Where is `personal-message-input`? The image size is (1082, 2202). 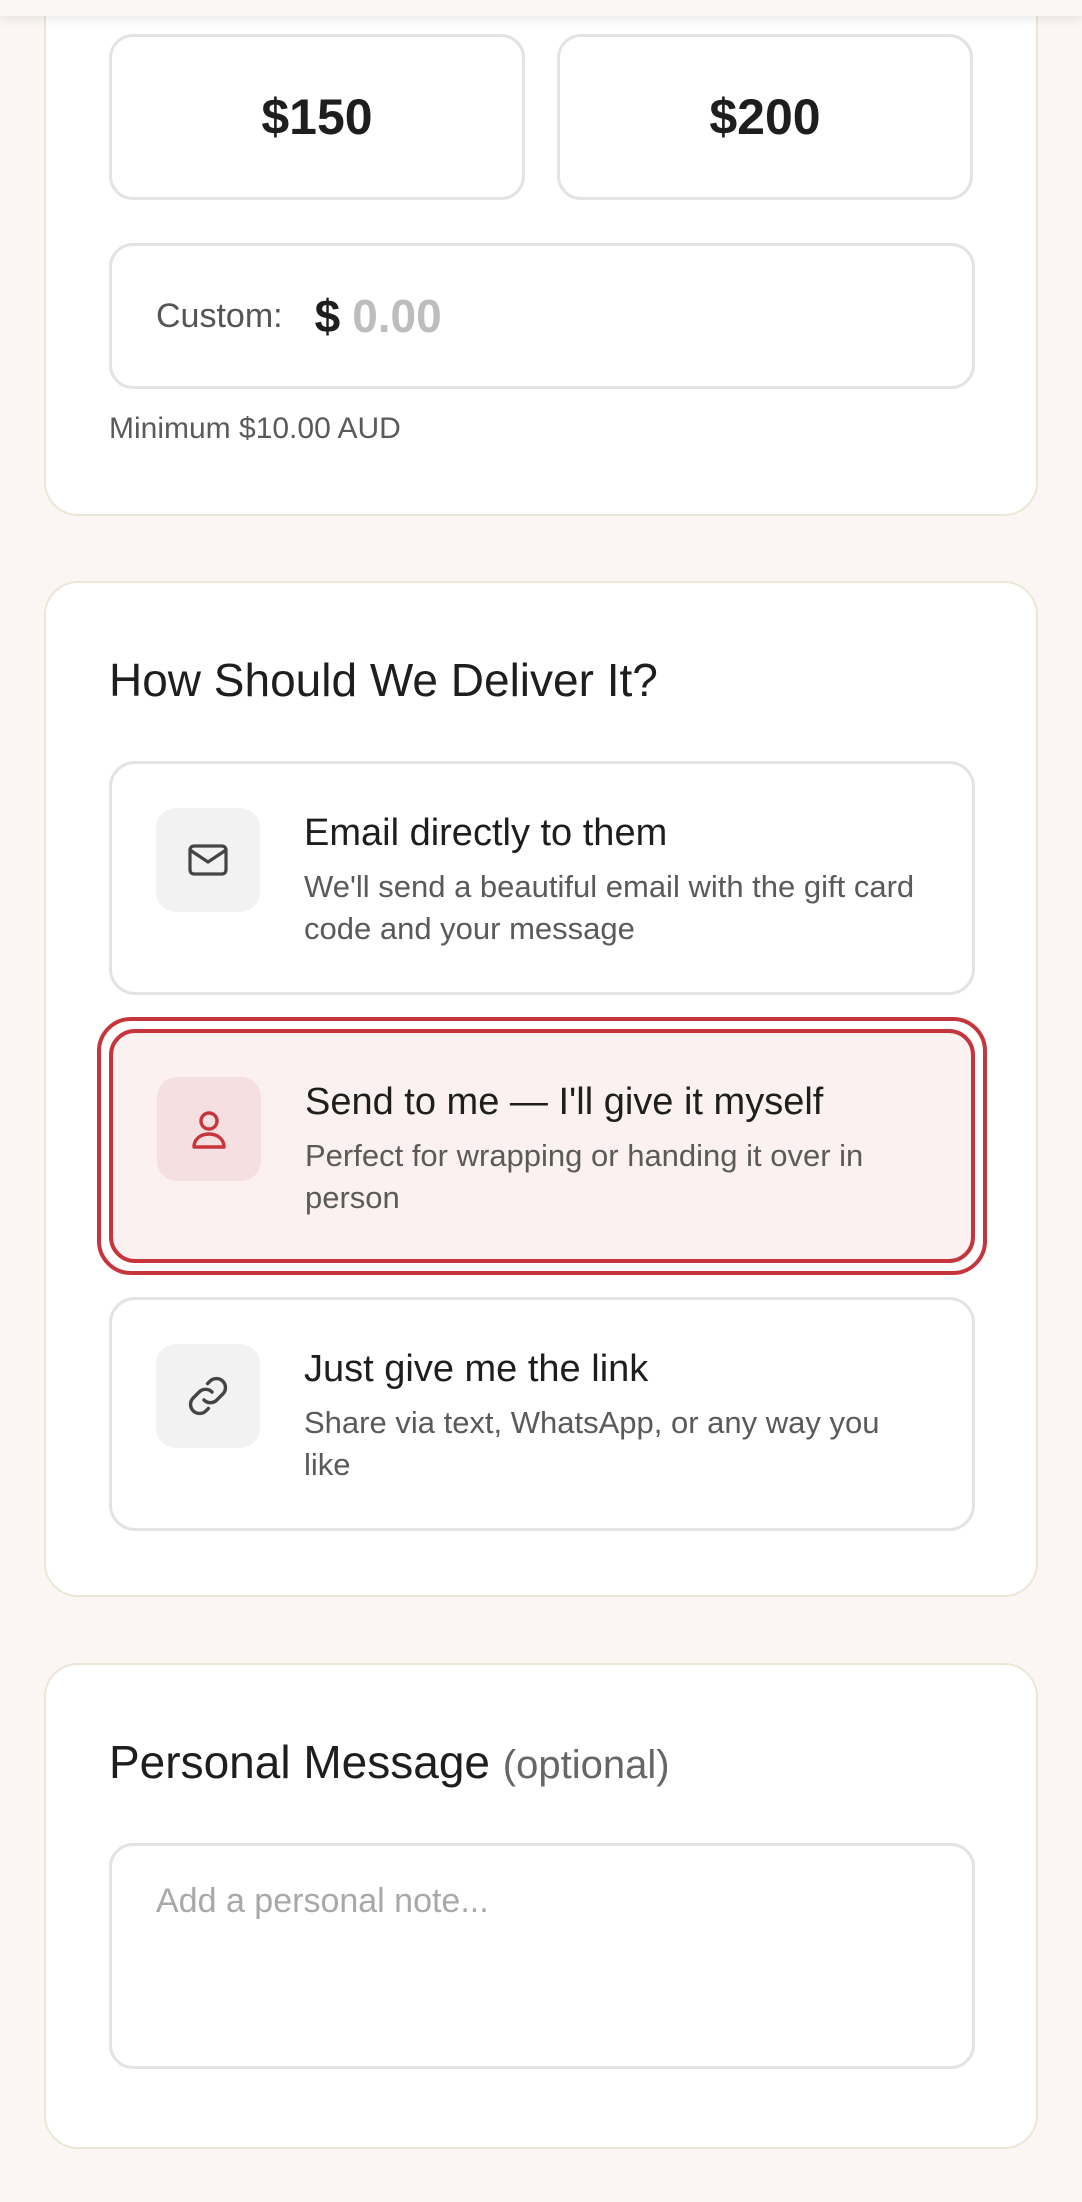
personal-message-input is located at coordinates (542, 1956).